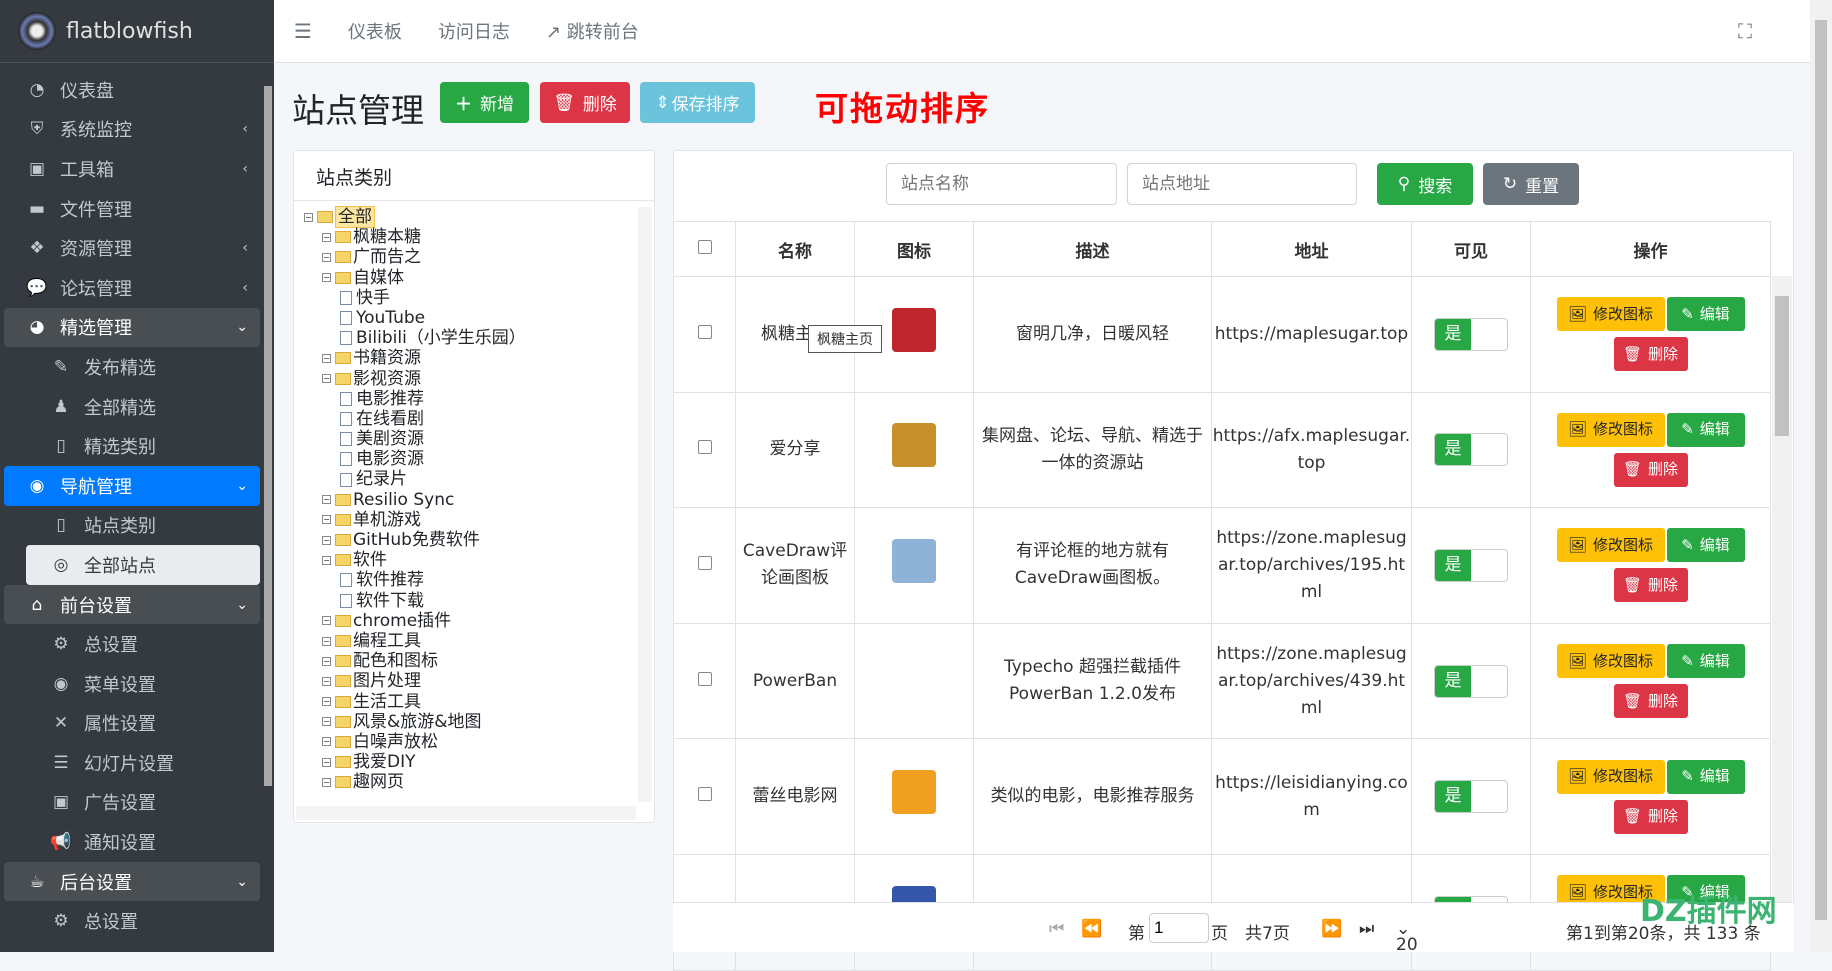 This screenshot has width=1832, height=971. Describe the element at coordinates (415, 500) in the screenshot. I see `tree-node: − Resilio Sync` at that location.